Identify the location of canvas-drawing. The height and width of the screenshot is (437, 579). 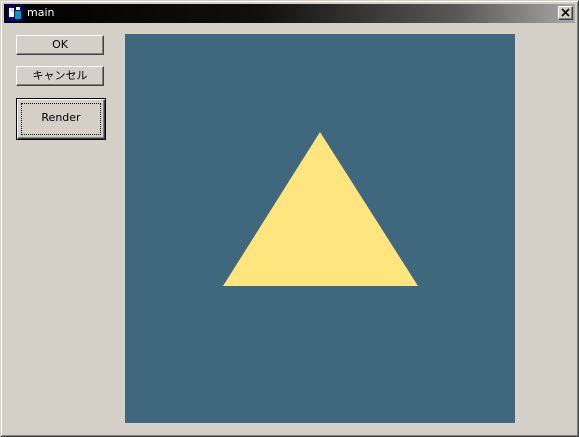
(320, 209).